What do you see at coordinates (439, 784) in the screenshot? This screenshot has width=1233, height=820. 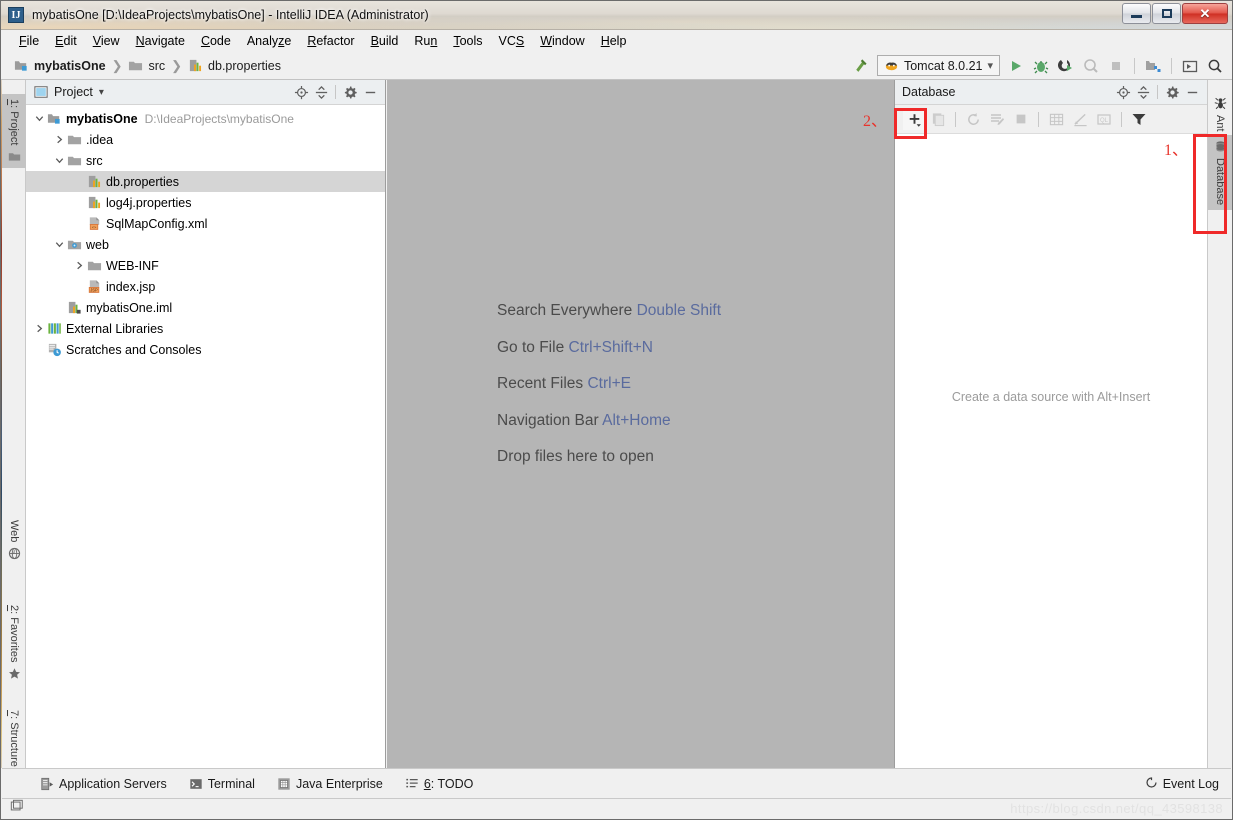 I see `bottom-tool-tab-6--todo: 6: TODO` at bounding box center [439, 784].